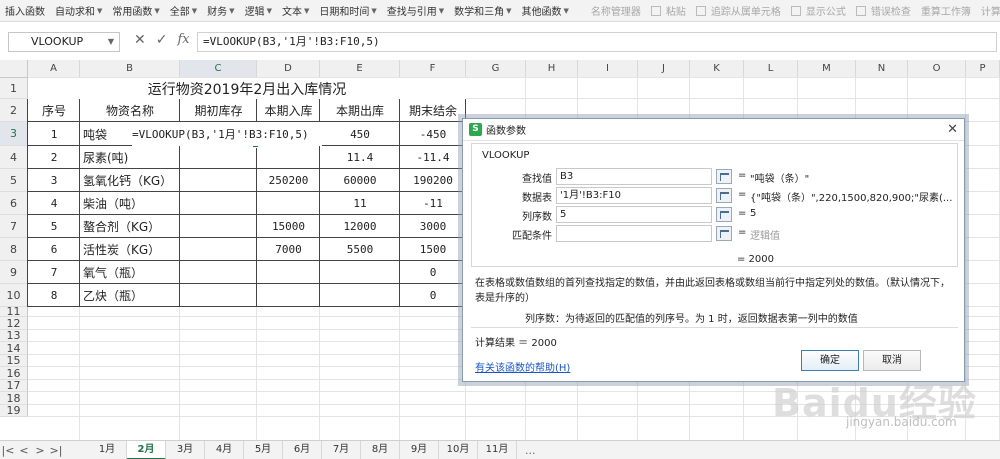 The width and height of the screenshot is (1000, 459). Describe the element at coordinates (54, 272) in the screenshot. I see `table-cell: 7` at that location.